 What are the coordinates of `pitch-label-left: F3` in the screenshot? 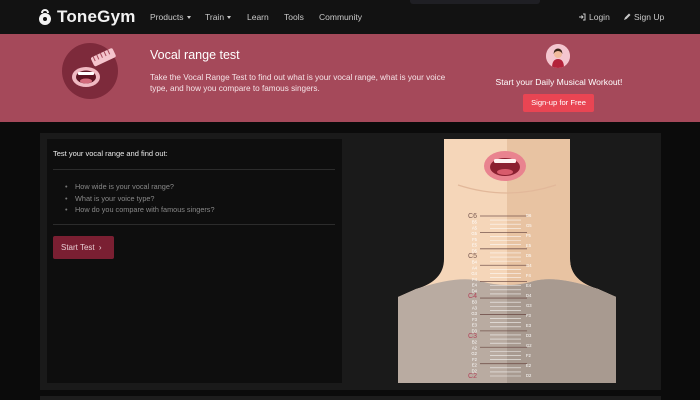 It's located at (475, 319).